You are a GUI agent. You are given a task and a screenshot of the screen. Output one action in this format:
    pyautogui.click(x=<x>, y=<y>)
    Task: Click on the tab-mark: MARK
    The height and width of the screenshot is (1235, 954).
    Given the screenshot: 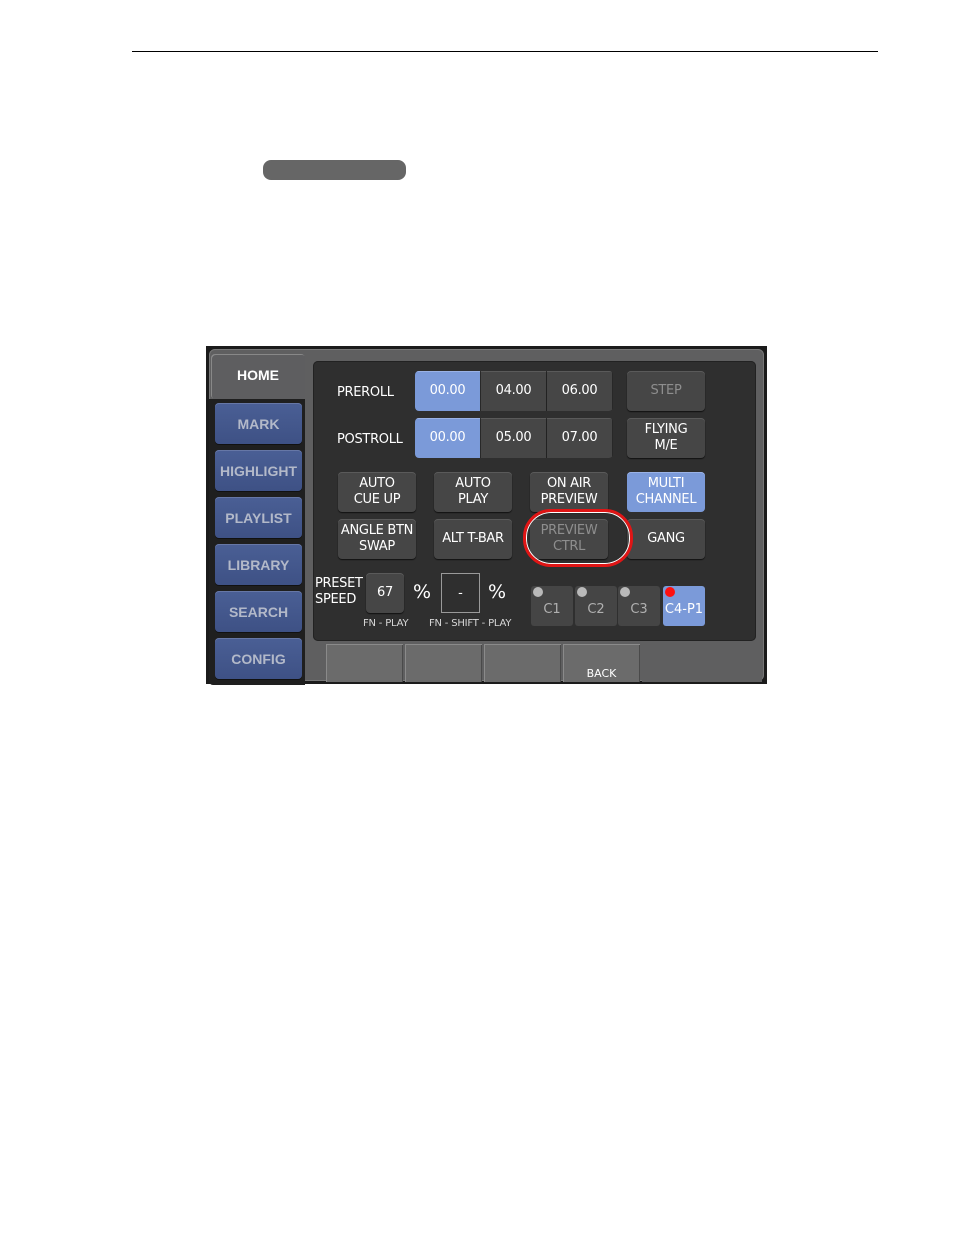 What is the action you would take?
    pyautogui.click(x=258, y=423)
    